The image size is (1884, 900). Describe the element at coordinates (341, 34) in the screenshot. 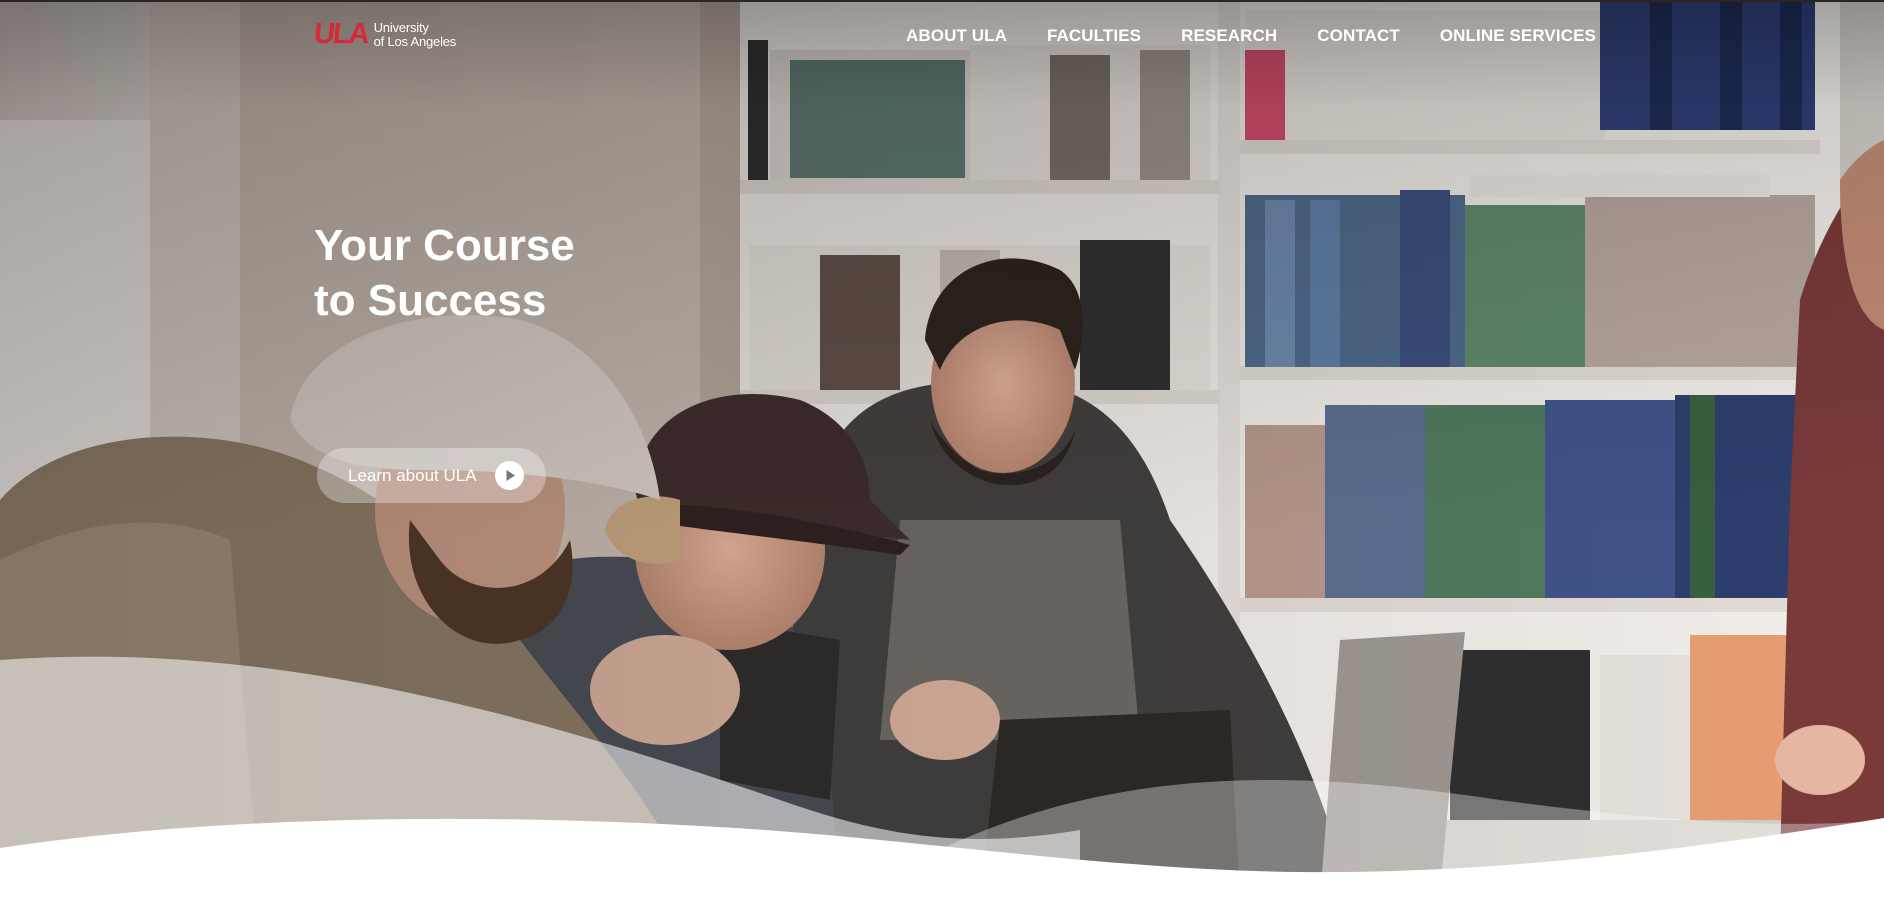

I see `logo-mark: ULA` at that location.